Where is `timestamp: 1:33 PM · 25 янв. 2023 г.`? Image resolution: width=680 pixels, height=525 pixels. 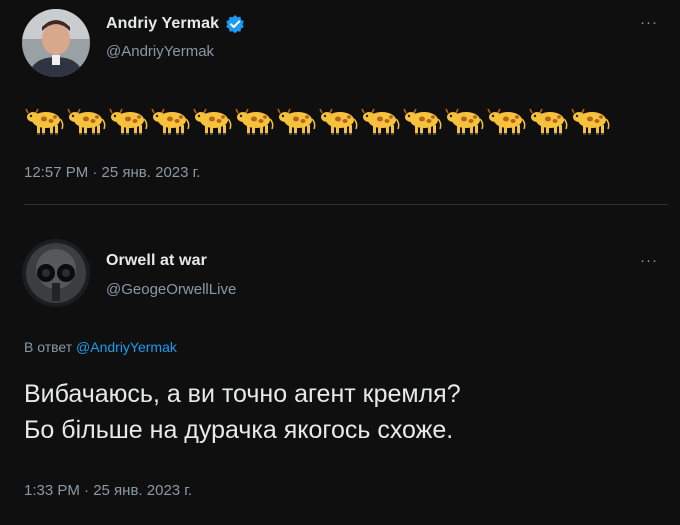
timestamp: 1:33 PM · 25 янв. 2023 г. is located at coordinates (108, 490).